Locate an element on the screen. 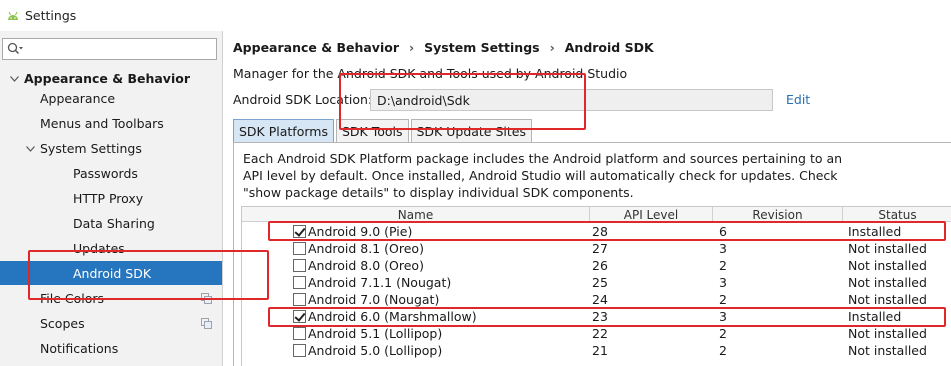  api-level-cell: 22 is located at coordinates (600, 333).